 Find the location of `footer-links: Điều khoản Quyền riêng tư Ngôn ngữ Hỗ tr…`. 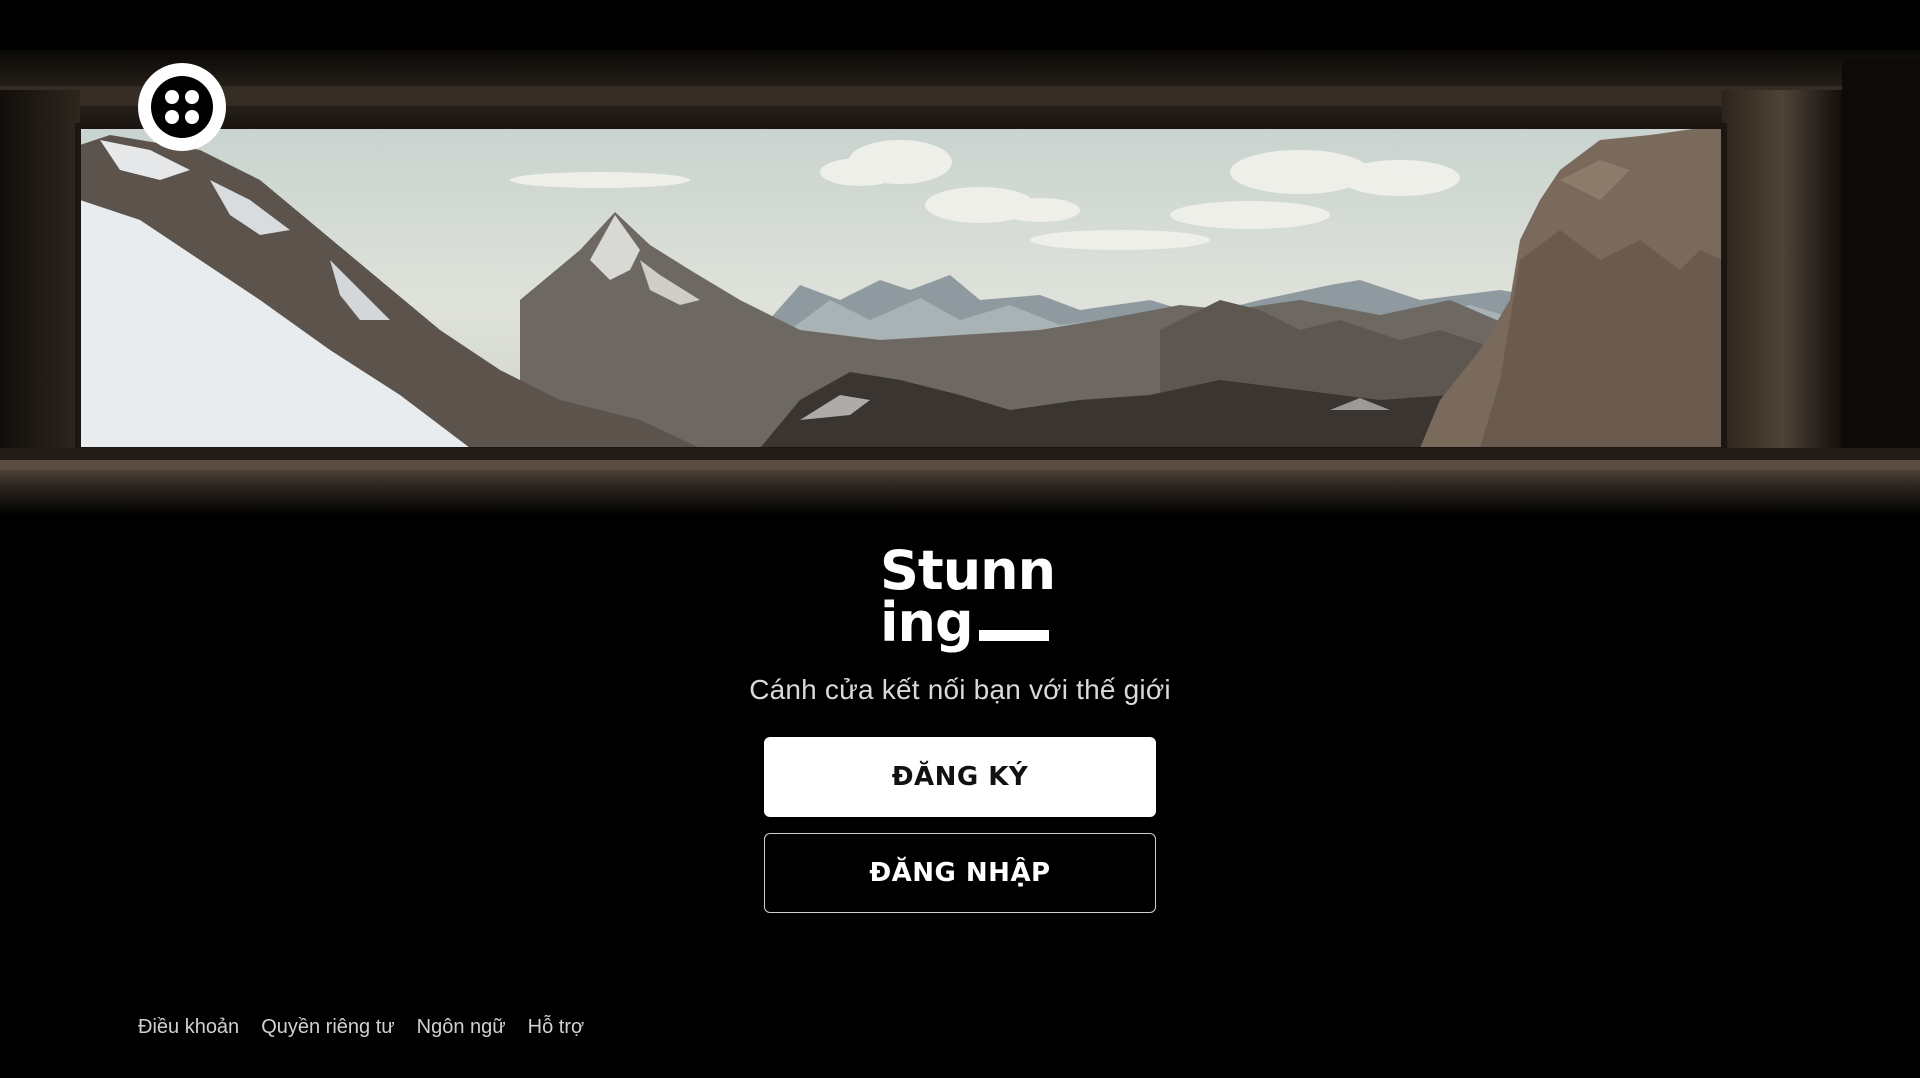

footer-links: Điều khoản Quyền riêng tư Ngôn ngữ Hỗ tr… is located at coordinates (361, 1027).